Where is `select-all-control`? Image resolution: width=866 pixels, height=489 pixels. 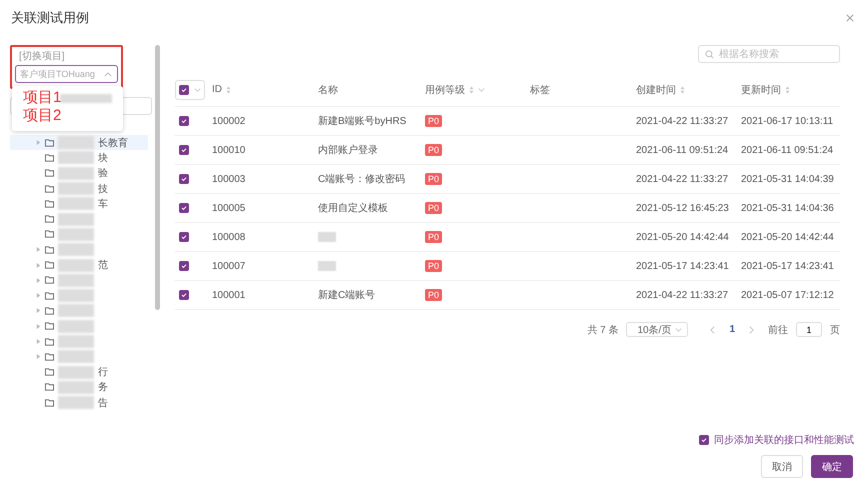
select-all-control is located at coordinates (190, 90).